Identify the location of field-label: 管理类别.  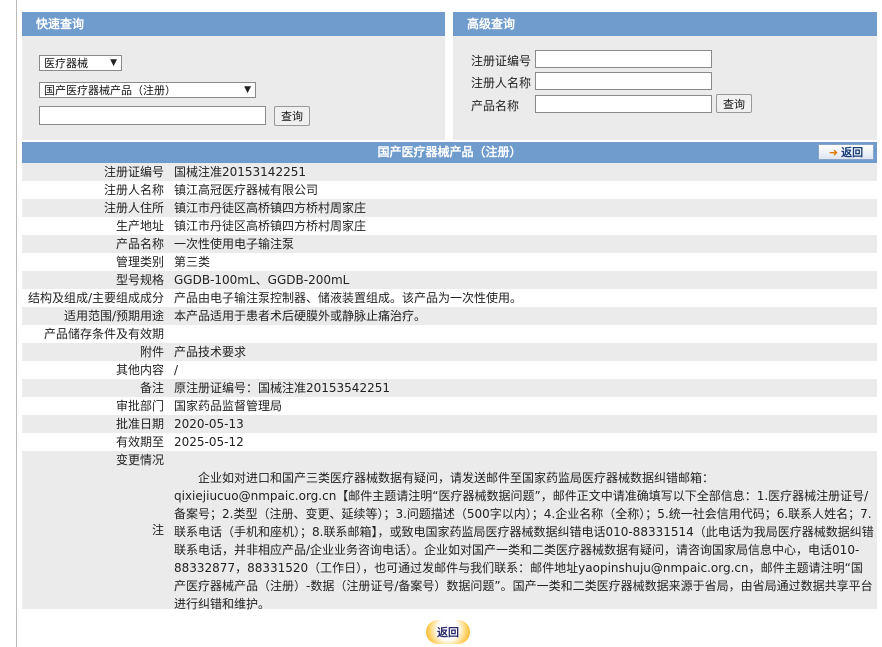
(139, 262).